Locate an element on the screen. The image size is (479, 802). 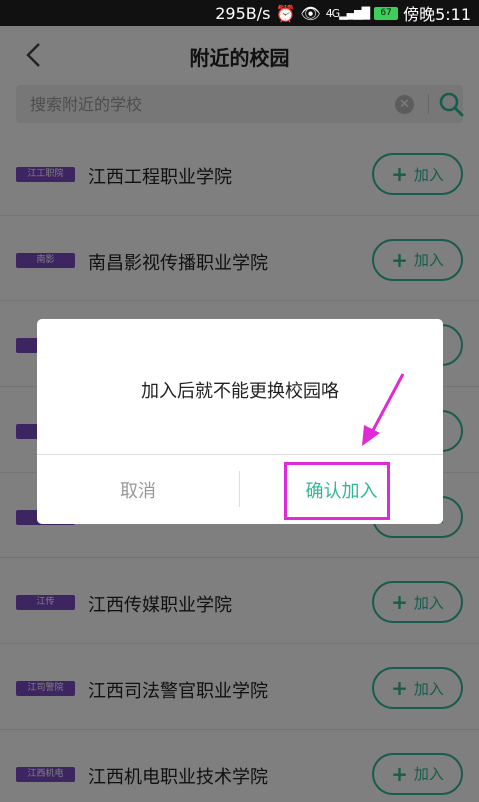
highlight-box is located at coordinates (337, 491).